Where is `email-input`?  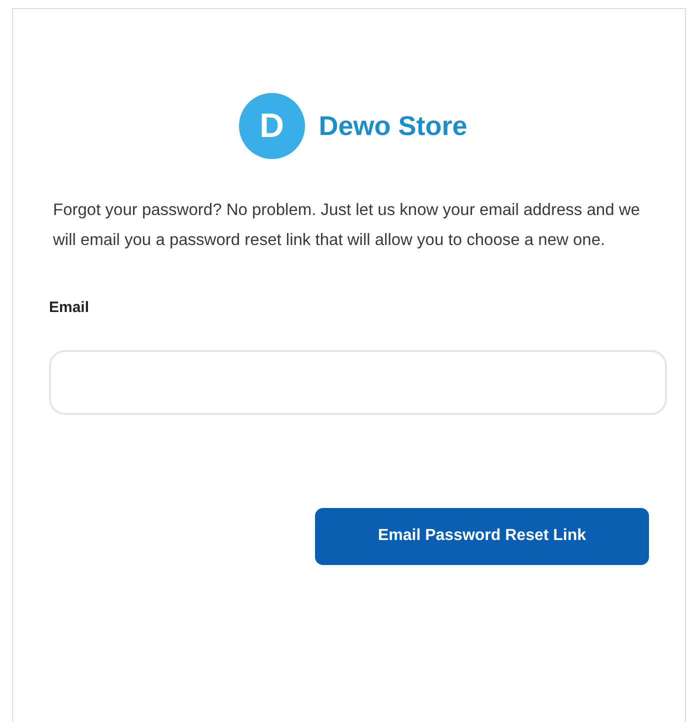 email-input is located at coordinates (358, 382).